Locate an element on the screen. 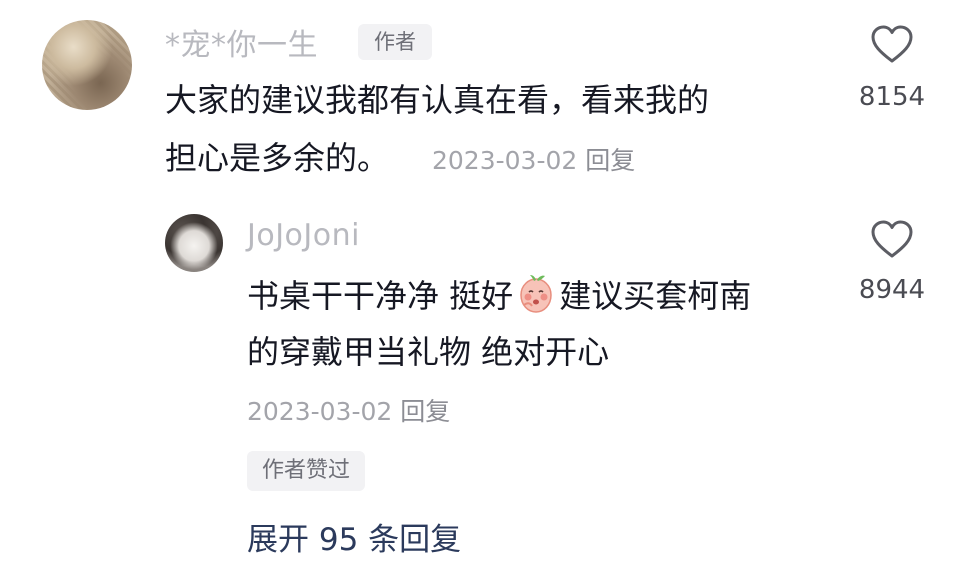 This screenshot has height=578, width=958. comment-text-line: 大家的建议我都有认真在看，看来我的 is located at coordinates (437, 100).